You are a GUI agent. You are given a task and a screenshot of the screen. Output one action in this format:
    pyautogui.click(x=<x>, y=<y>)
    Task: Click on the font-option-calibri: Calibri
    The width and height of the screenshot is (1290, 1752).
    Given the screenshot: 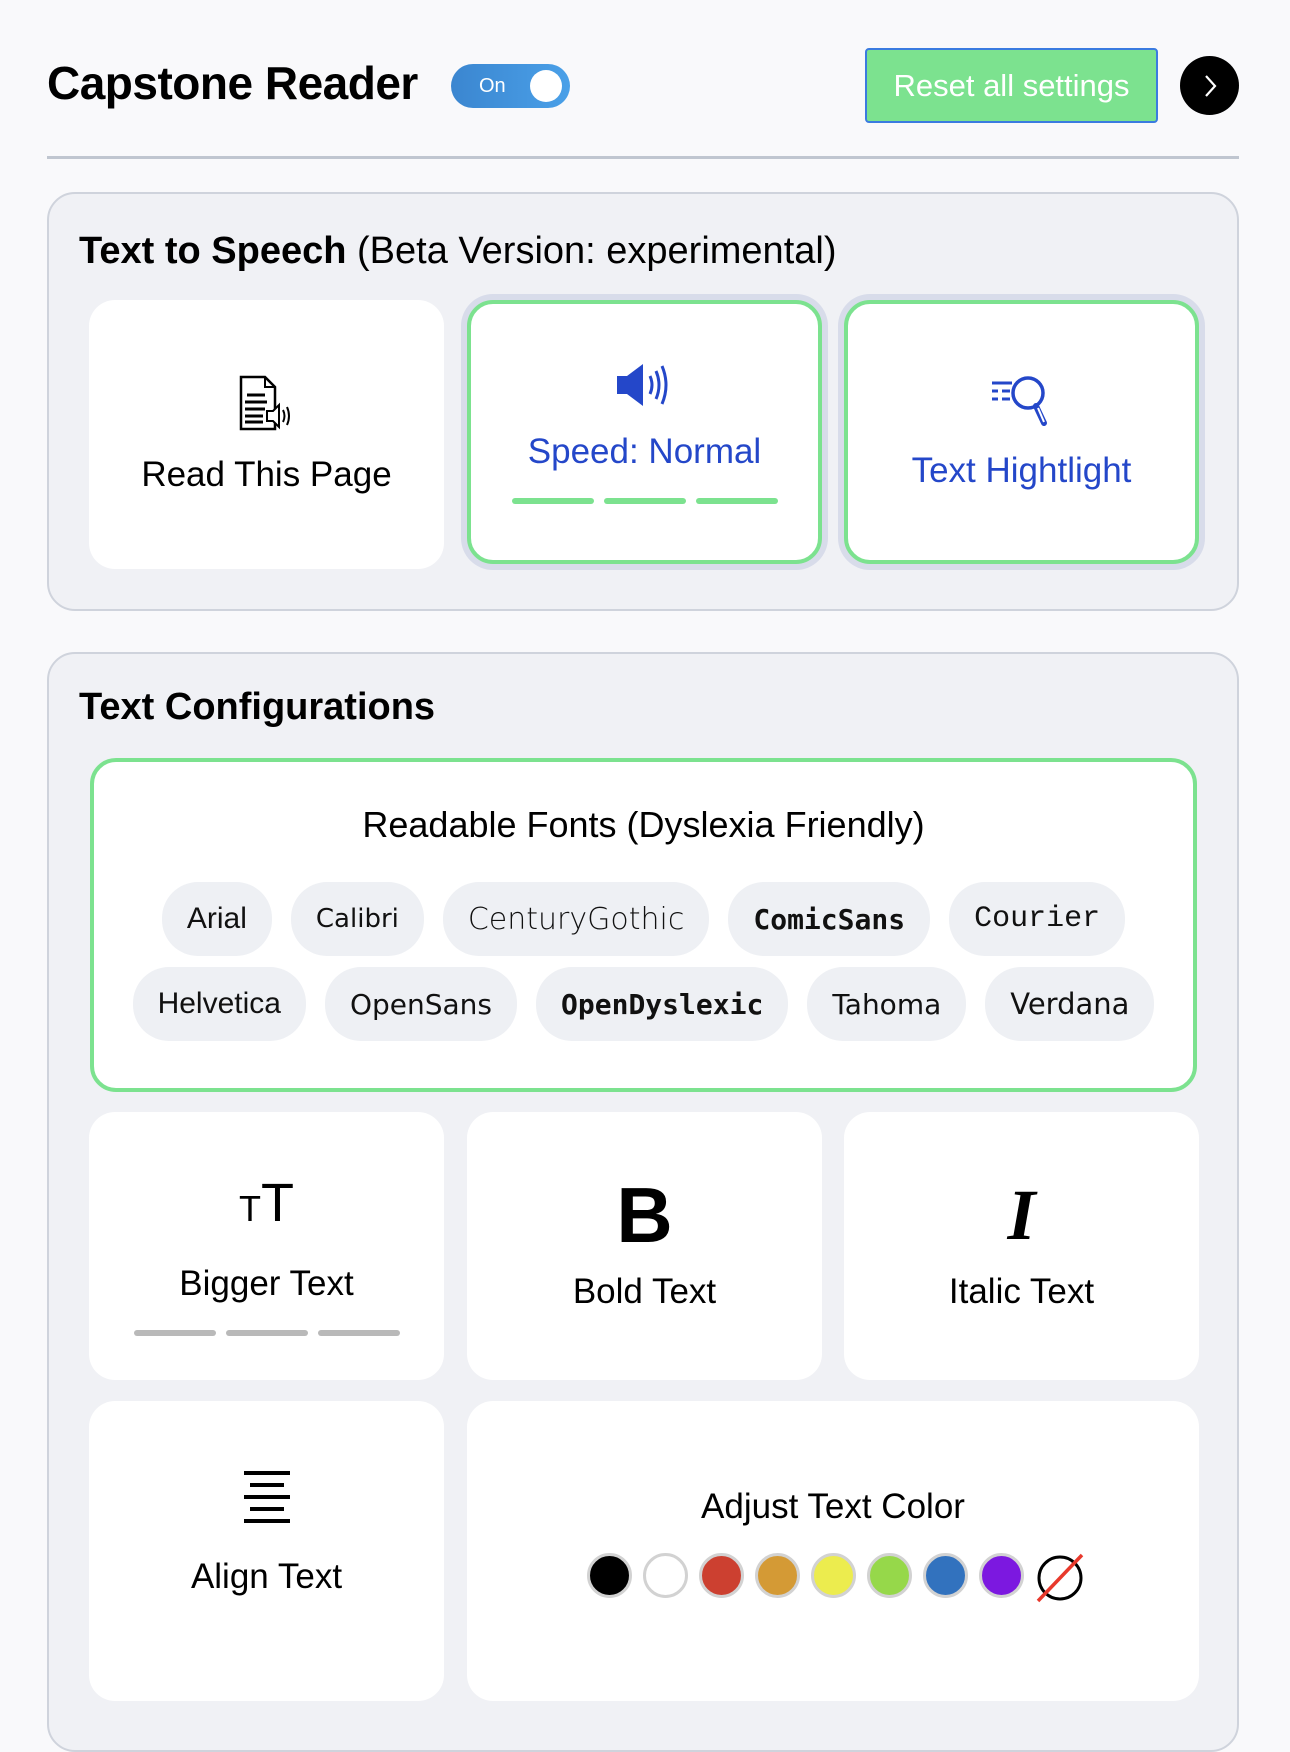 What is the action you would take?
    pyautogui.click(x=357, y=919)
    